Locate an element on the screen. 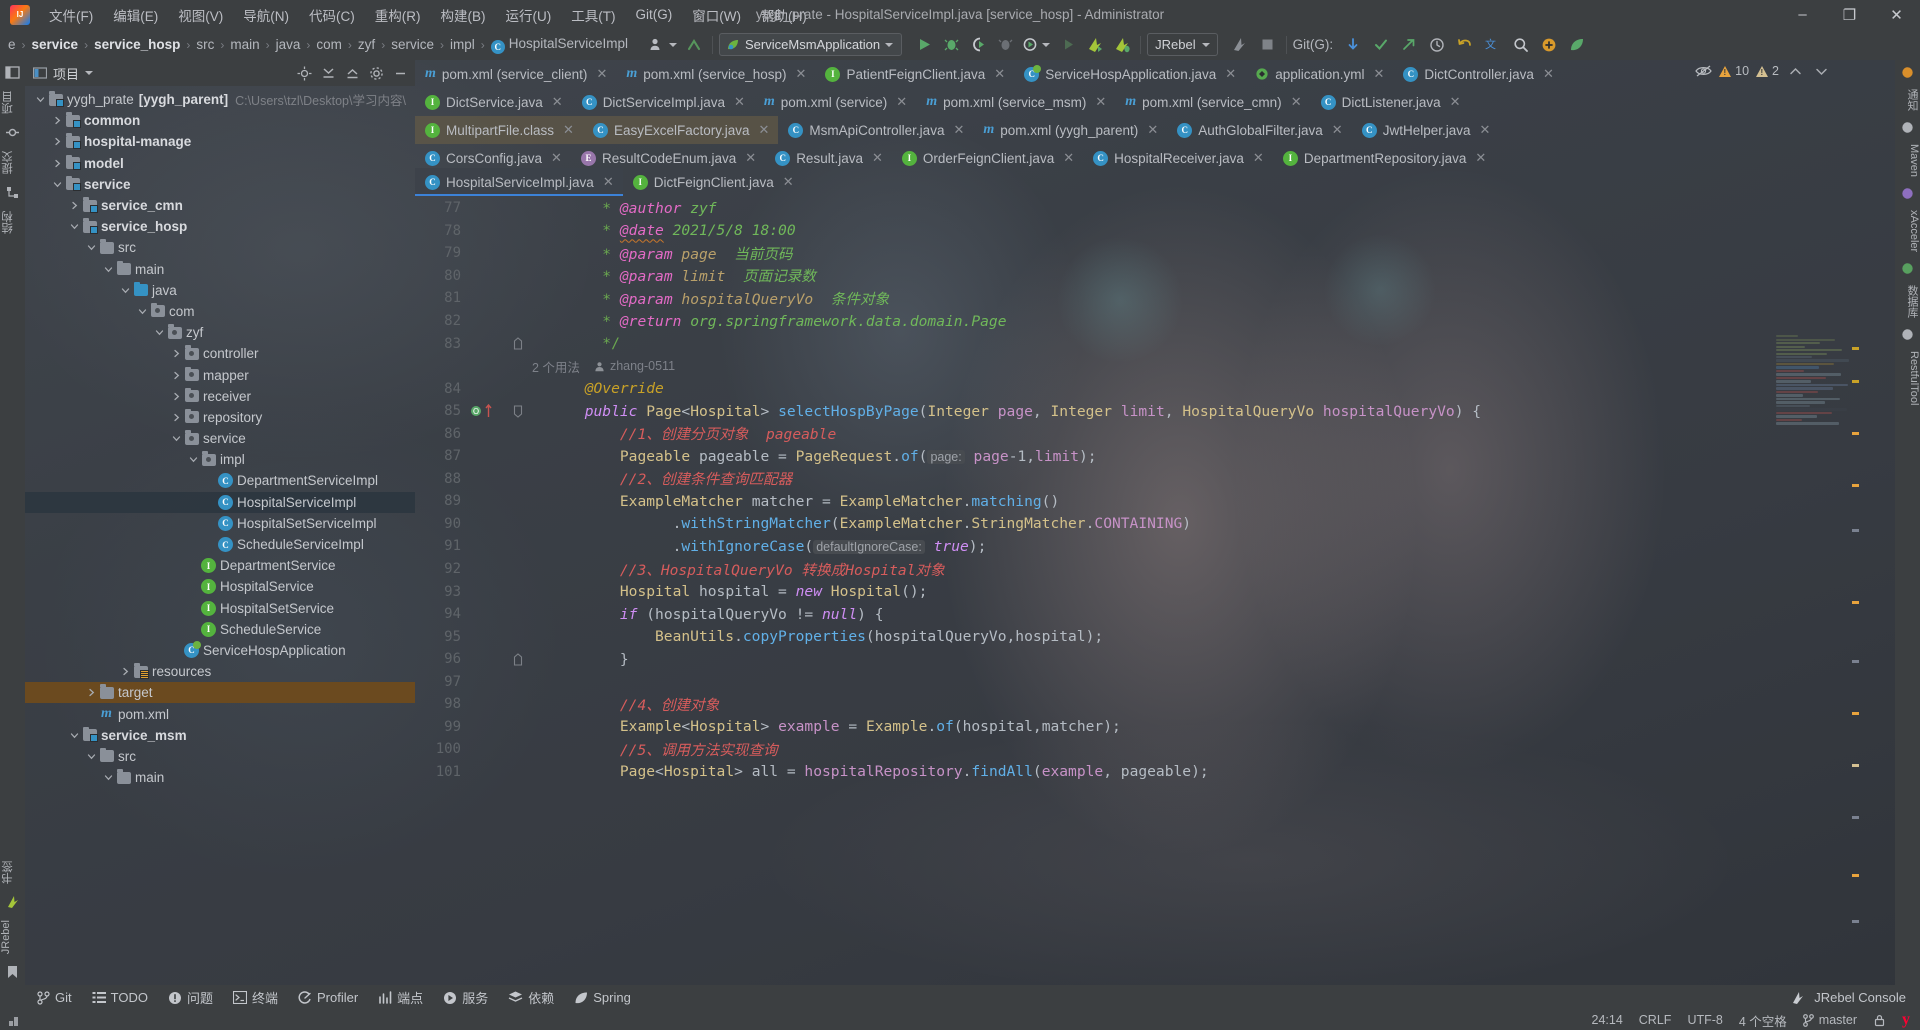  breadcrumb-item-6: com is located at coordinates (329, 44).